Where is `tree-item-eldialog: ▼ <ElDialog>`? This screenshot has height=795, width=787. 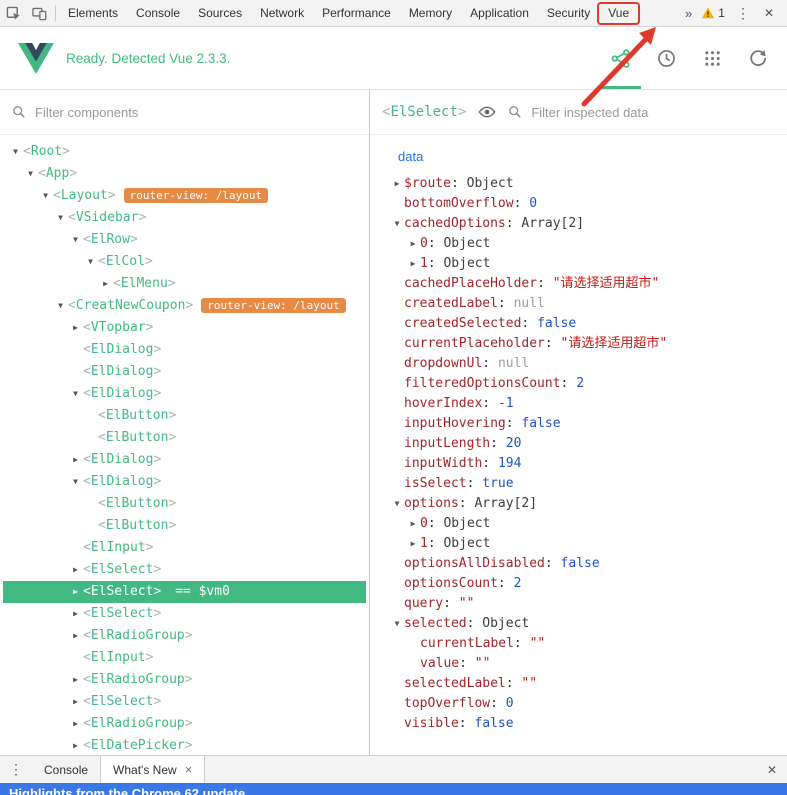 tree-item-eldialog: ▼ <ElDialog> is located at coordinates (184, 482).